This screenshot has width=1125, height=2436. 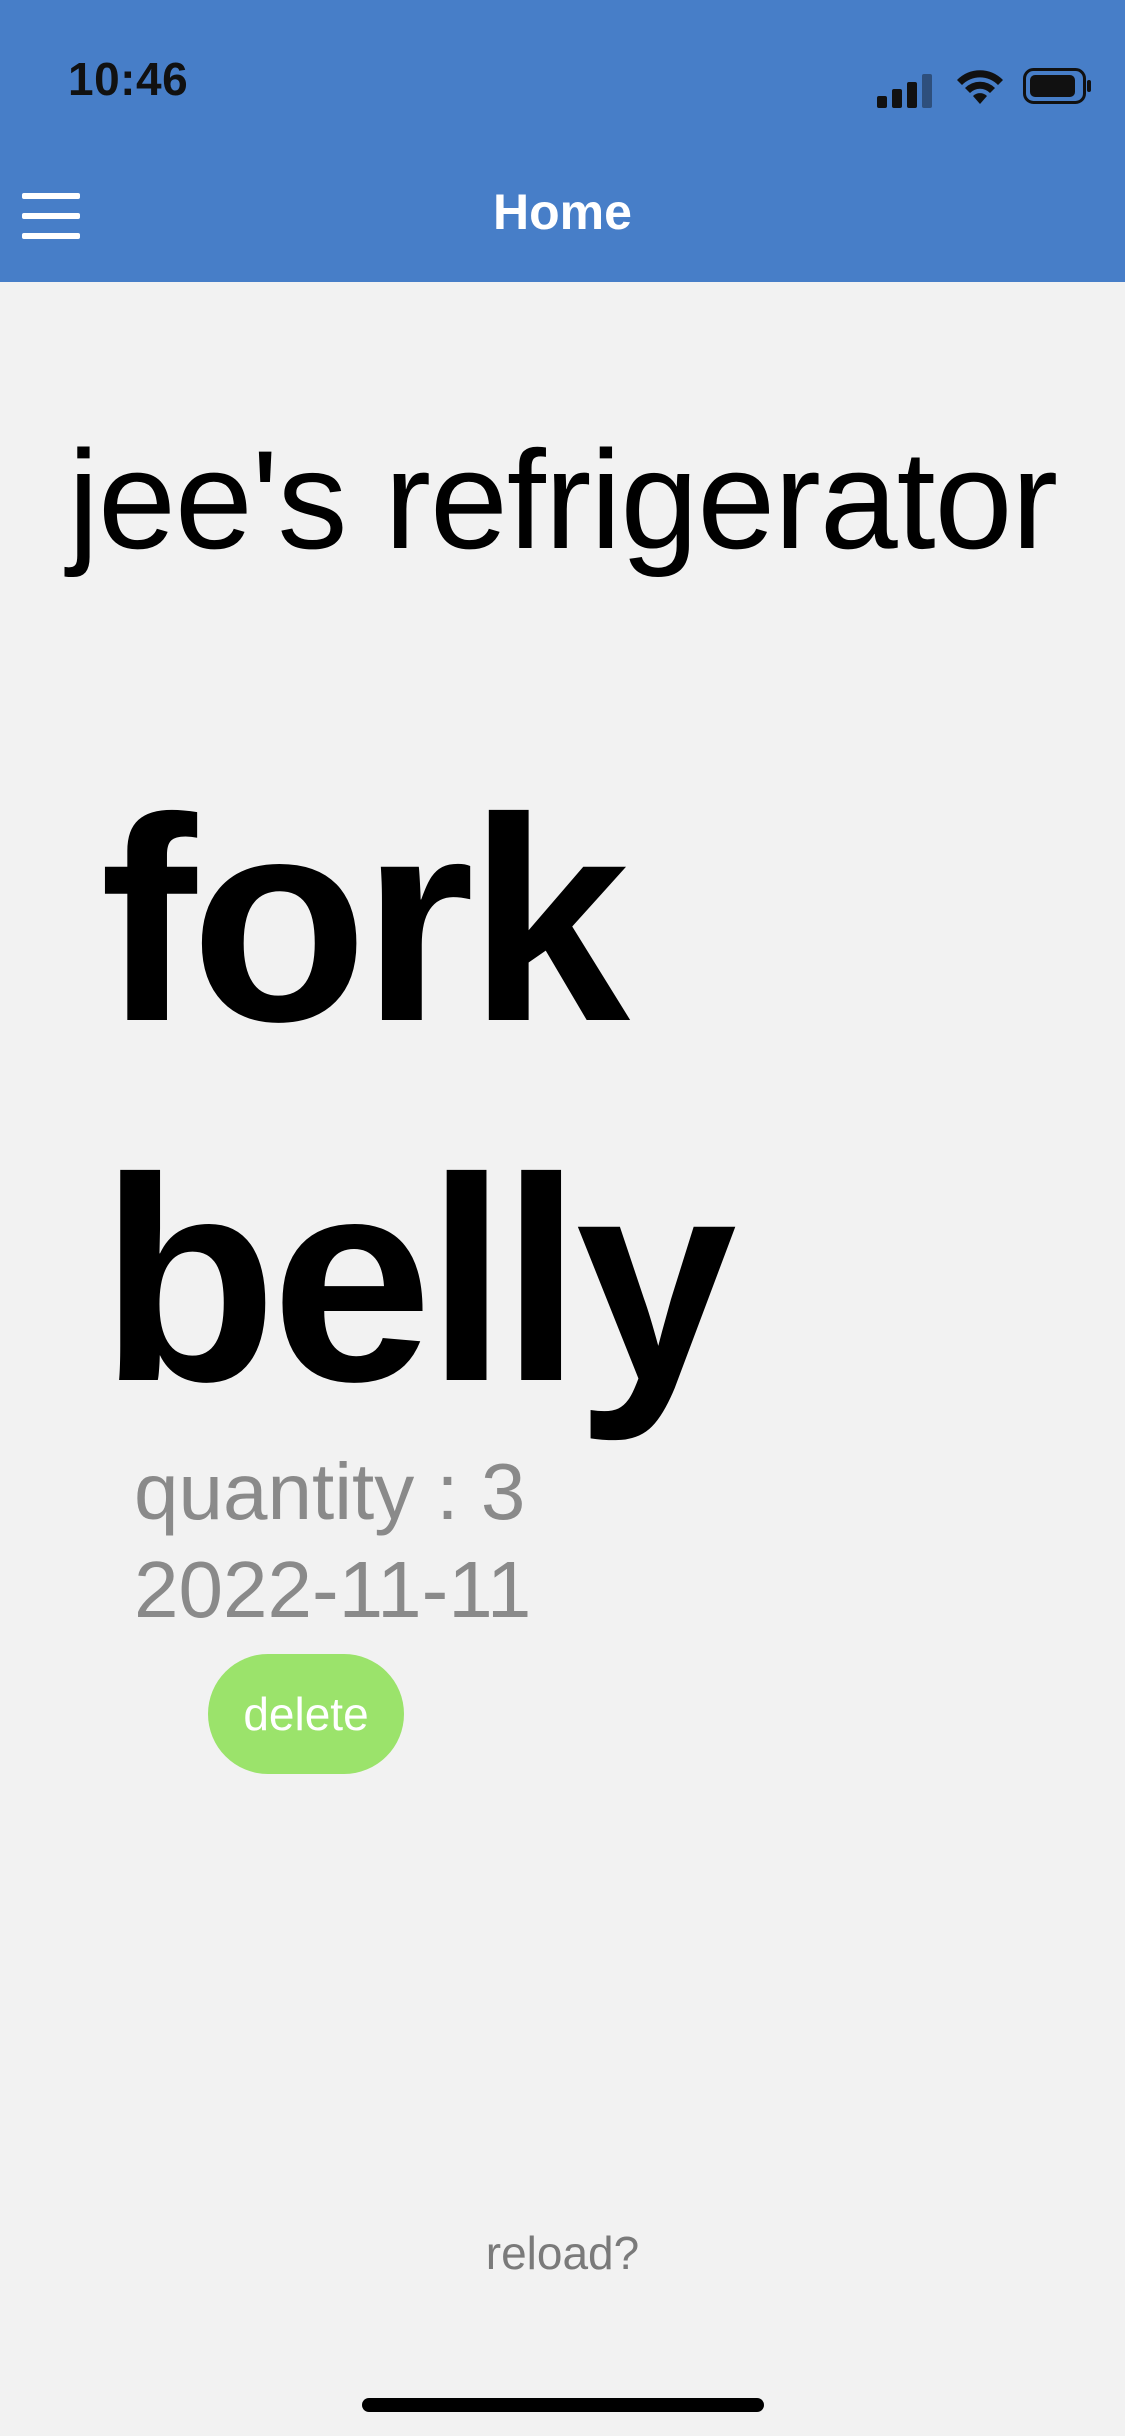 What do you see at coordinates (562, 2253) in the screenshot?
I see `reload-link: reload?` at bounding box center [562, 2253].